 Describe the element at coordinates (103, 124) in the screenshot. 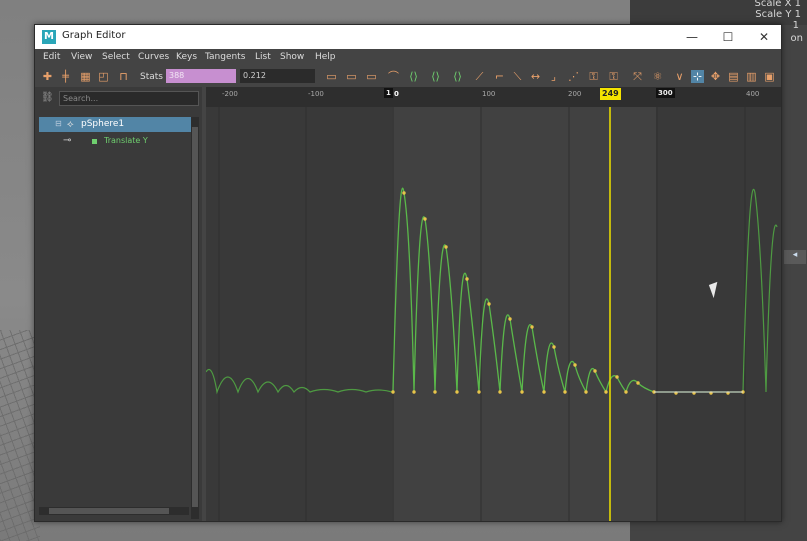

I see `outliner-item-label: pSphere1` at that location.